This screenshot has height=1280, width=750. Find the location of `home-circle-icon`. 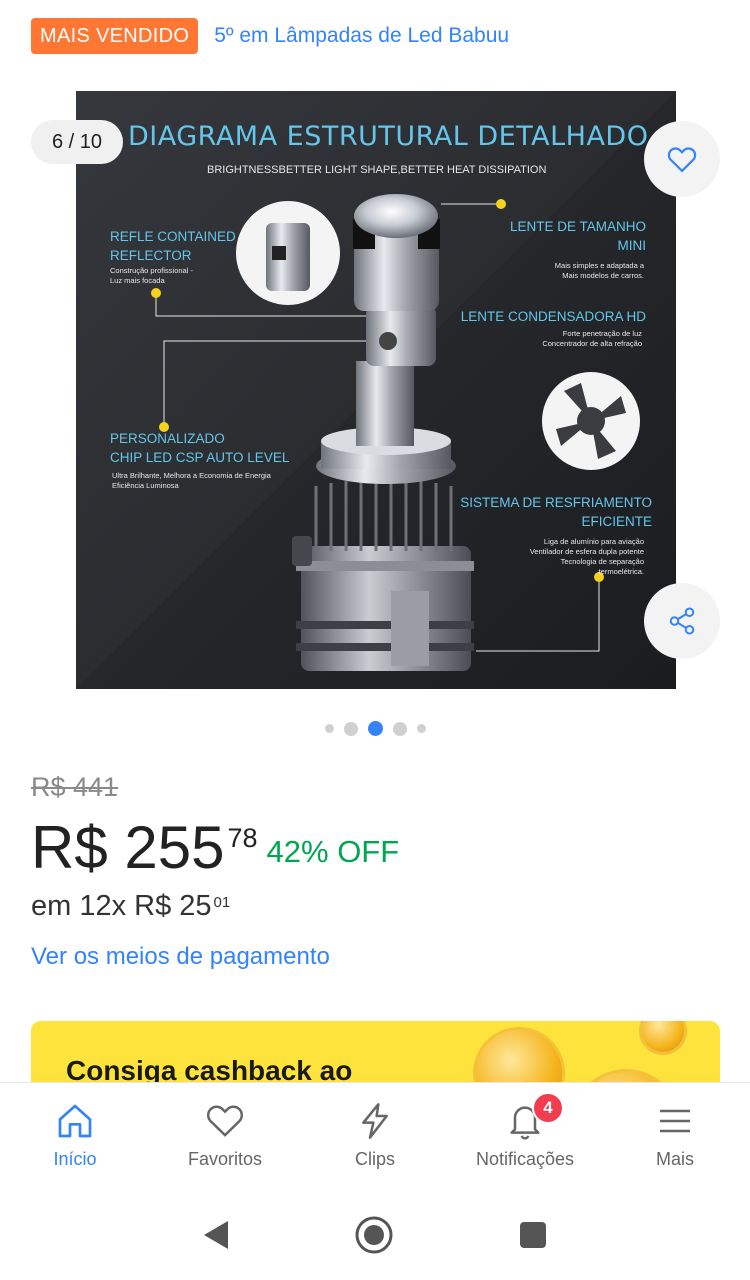

home-circle-icon is located at coordinates (374, 1235).